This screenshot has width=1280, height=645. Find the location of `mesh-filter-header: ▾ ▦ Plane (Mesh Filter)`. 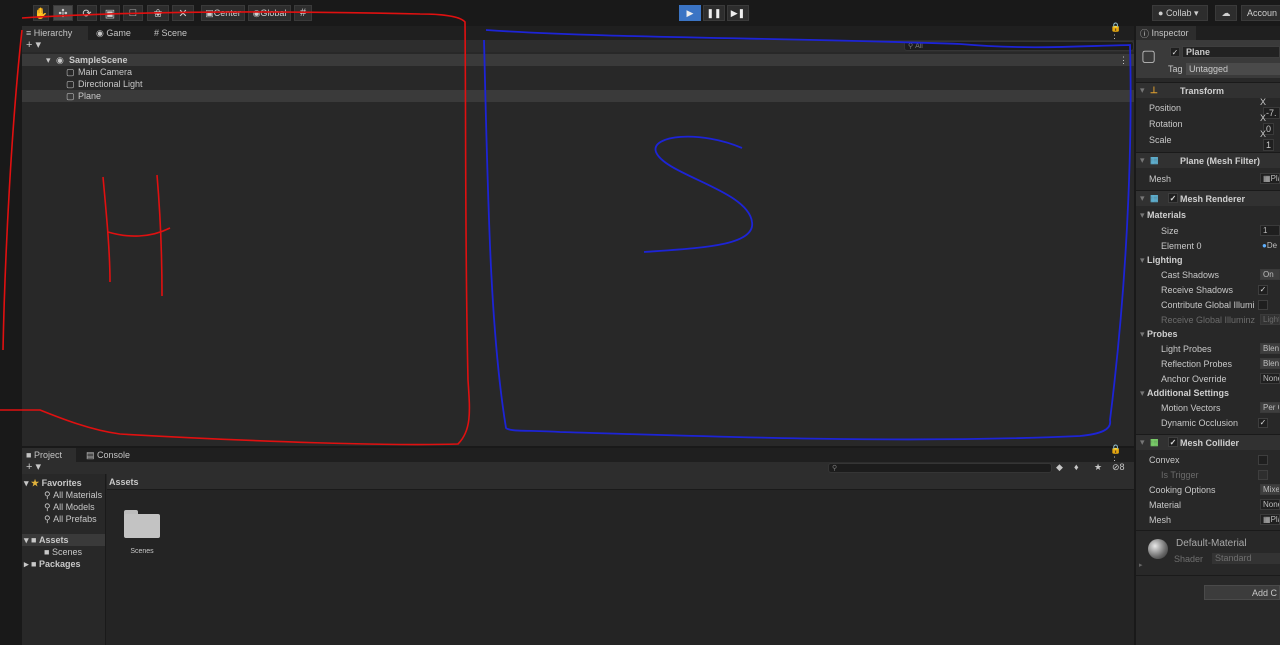

mesh-filter-header: ▾ ▦ Plane (Mesh Filter) is located at coordinates (1208, 160).